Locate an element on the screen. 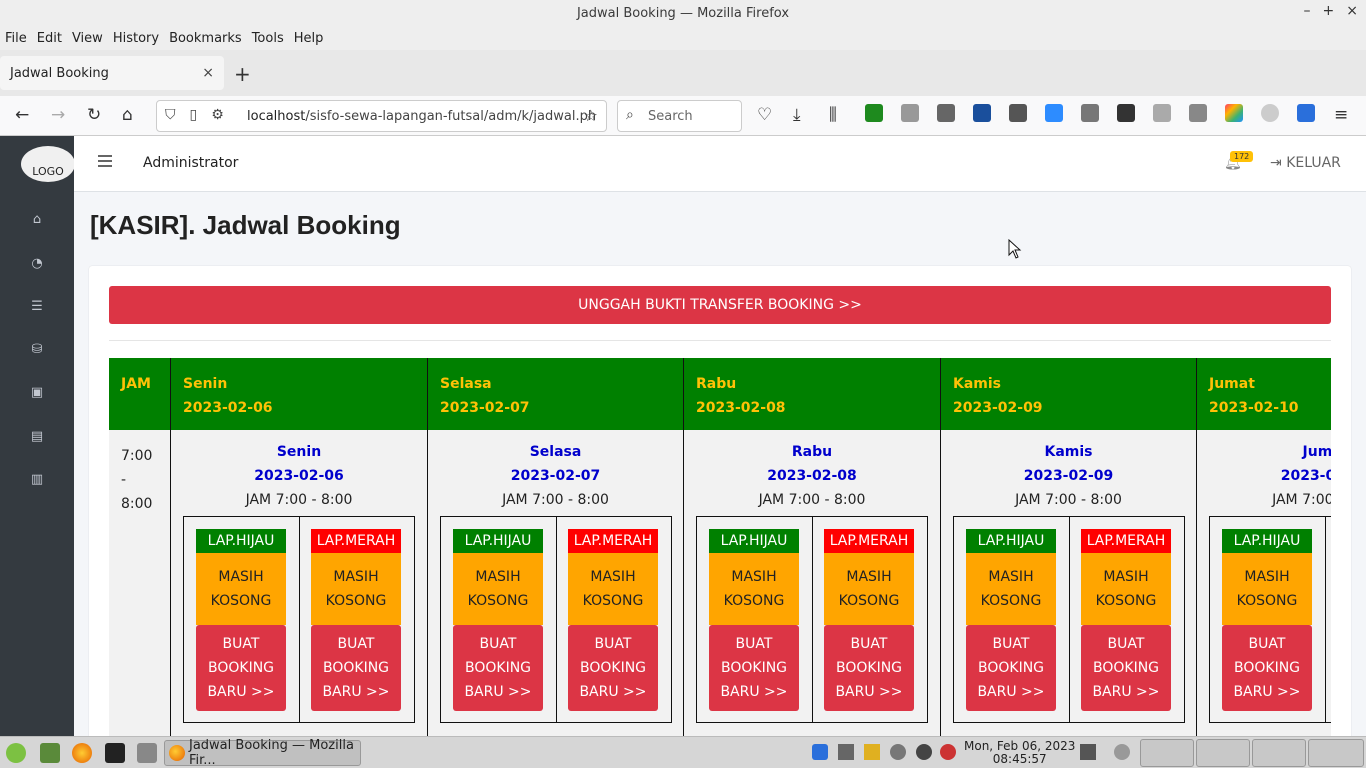  search-placeholder: Search is located at coordinates (670, 116).